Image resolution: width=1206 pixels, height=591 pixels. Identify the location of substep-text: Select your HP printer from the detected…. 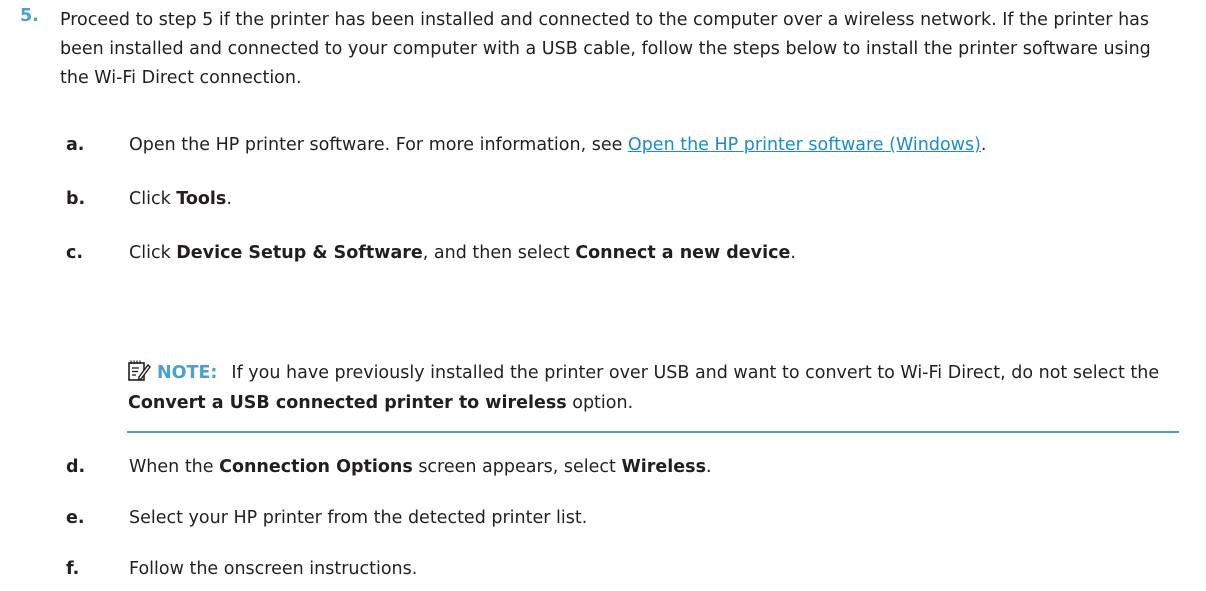
(358, 518).